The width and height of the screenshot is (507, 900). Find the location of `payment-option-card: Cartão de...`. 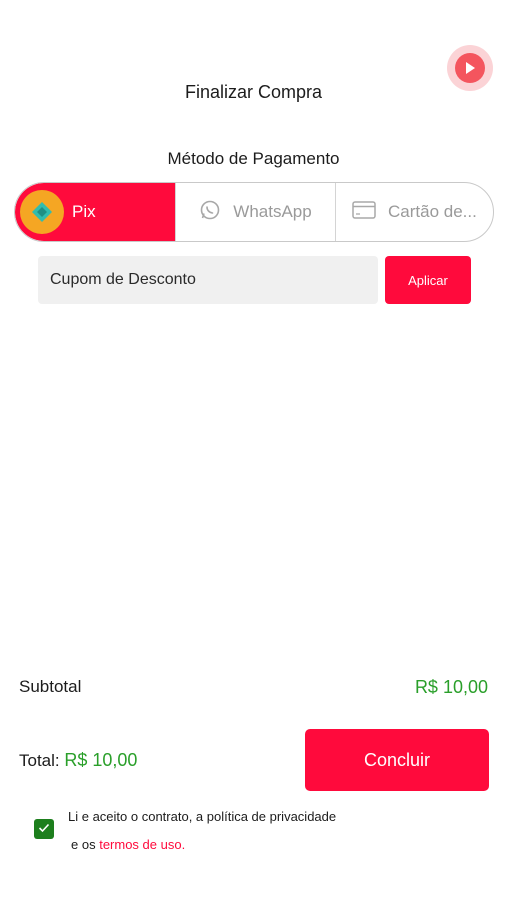

payment-option-card: Cartão de... is located at coordinates (414, 212).